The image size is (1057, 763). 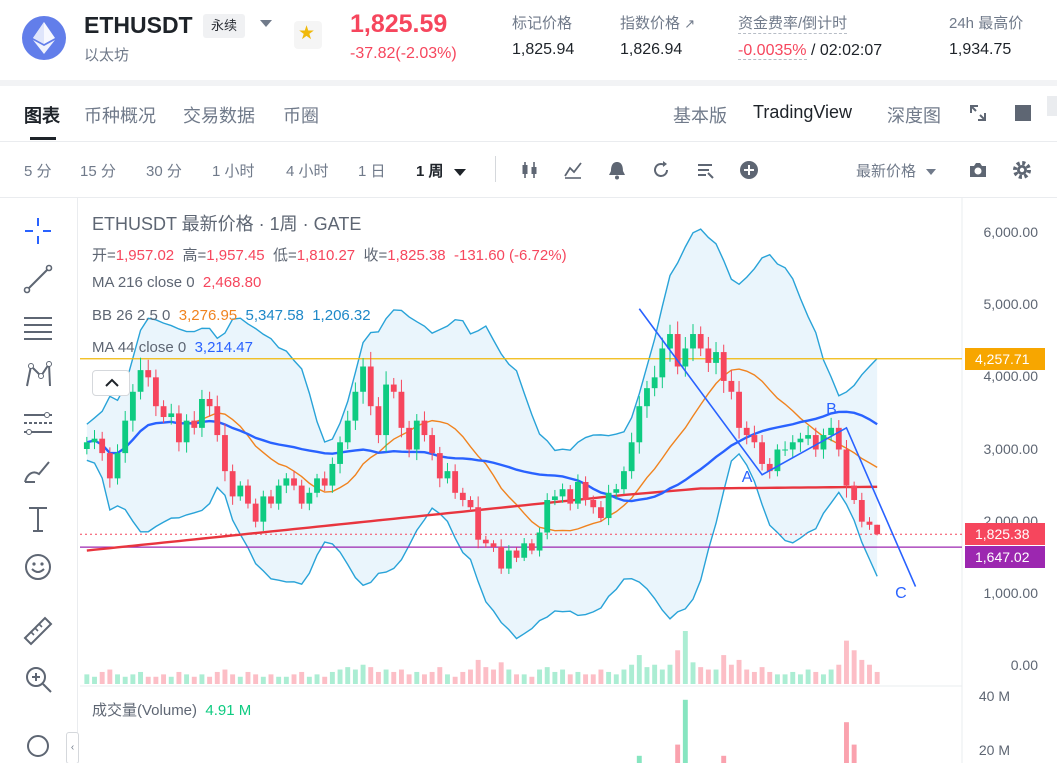 What do you see at coordinates (231, 315) in the screenshot?
I see `legend-bb: BB 26 2.5 0 3,276.95 5,347.58 1,206.32` at bounding box center [231, 315].